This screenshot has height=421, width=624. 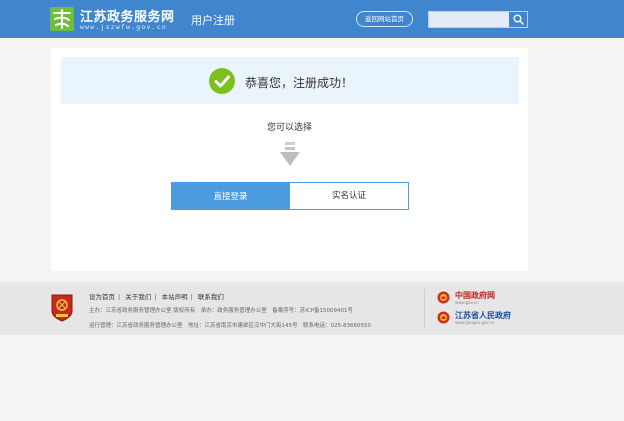 What do you see at coordinates (230, 196) in the screenshot?
I see `direct-login-button: 直接登录` at bounding box center [230, 196].